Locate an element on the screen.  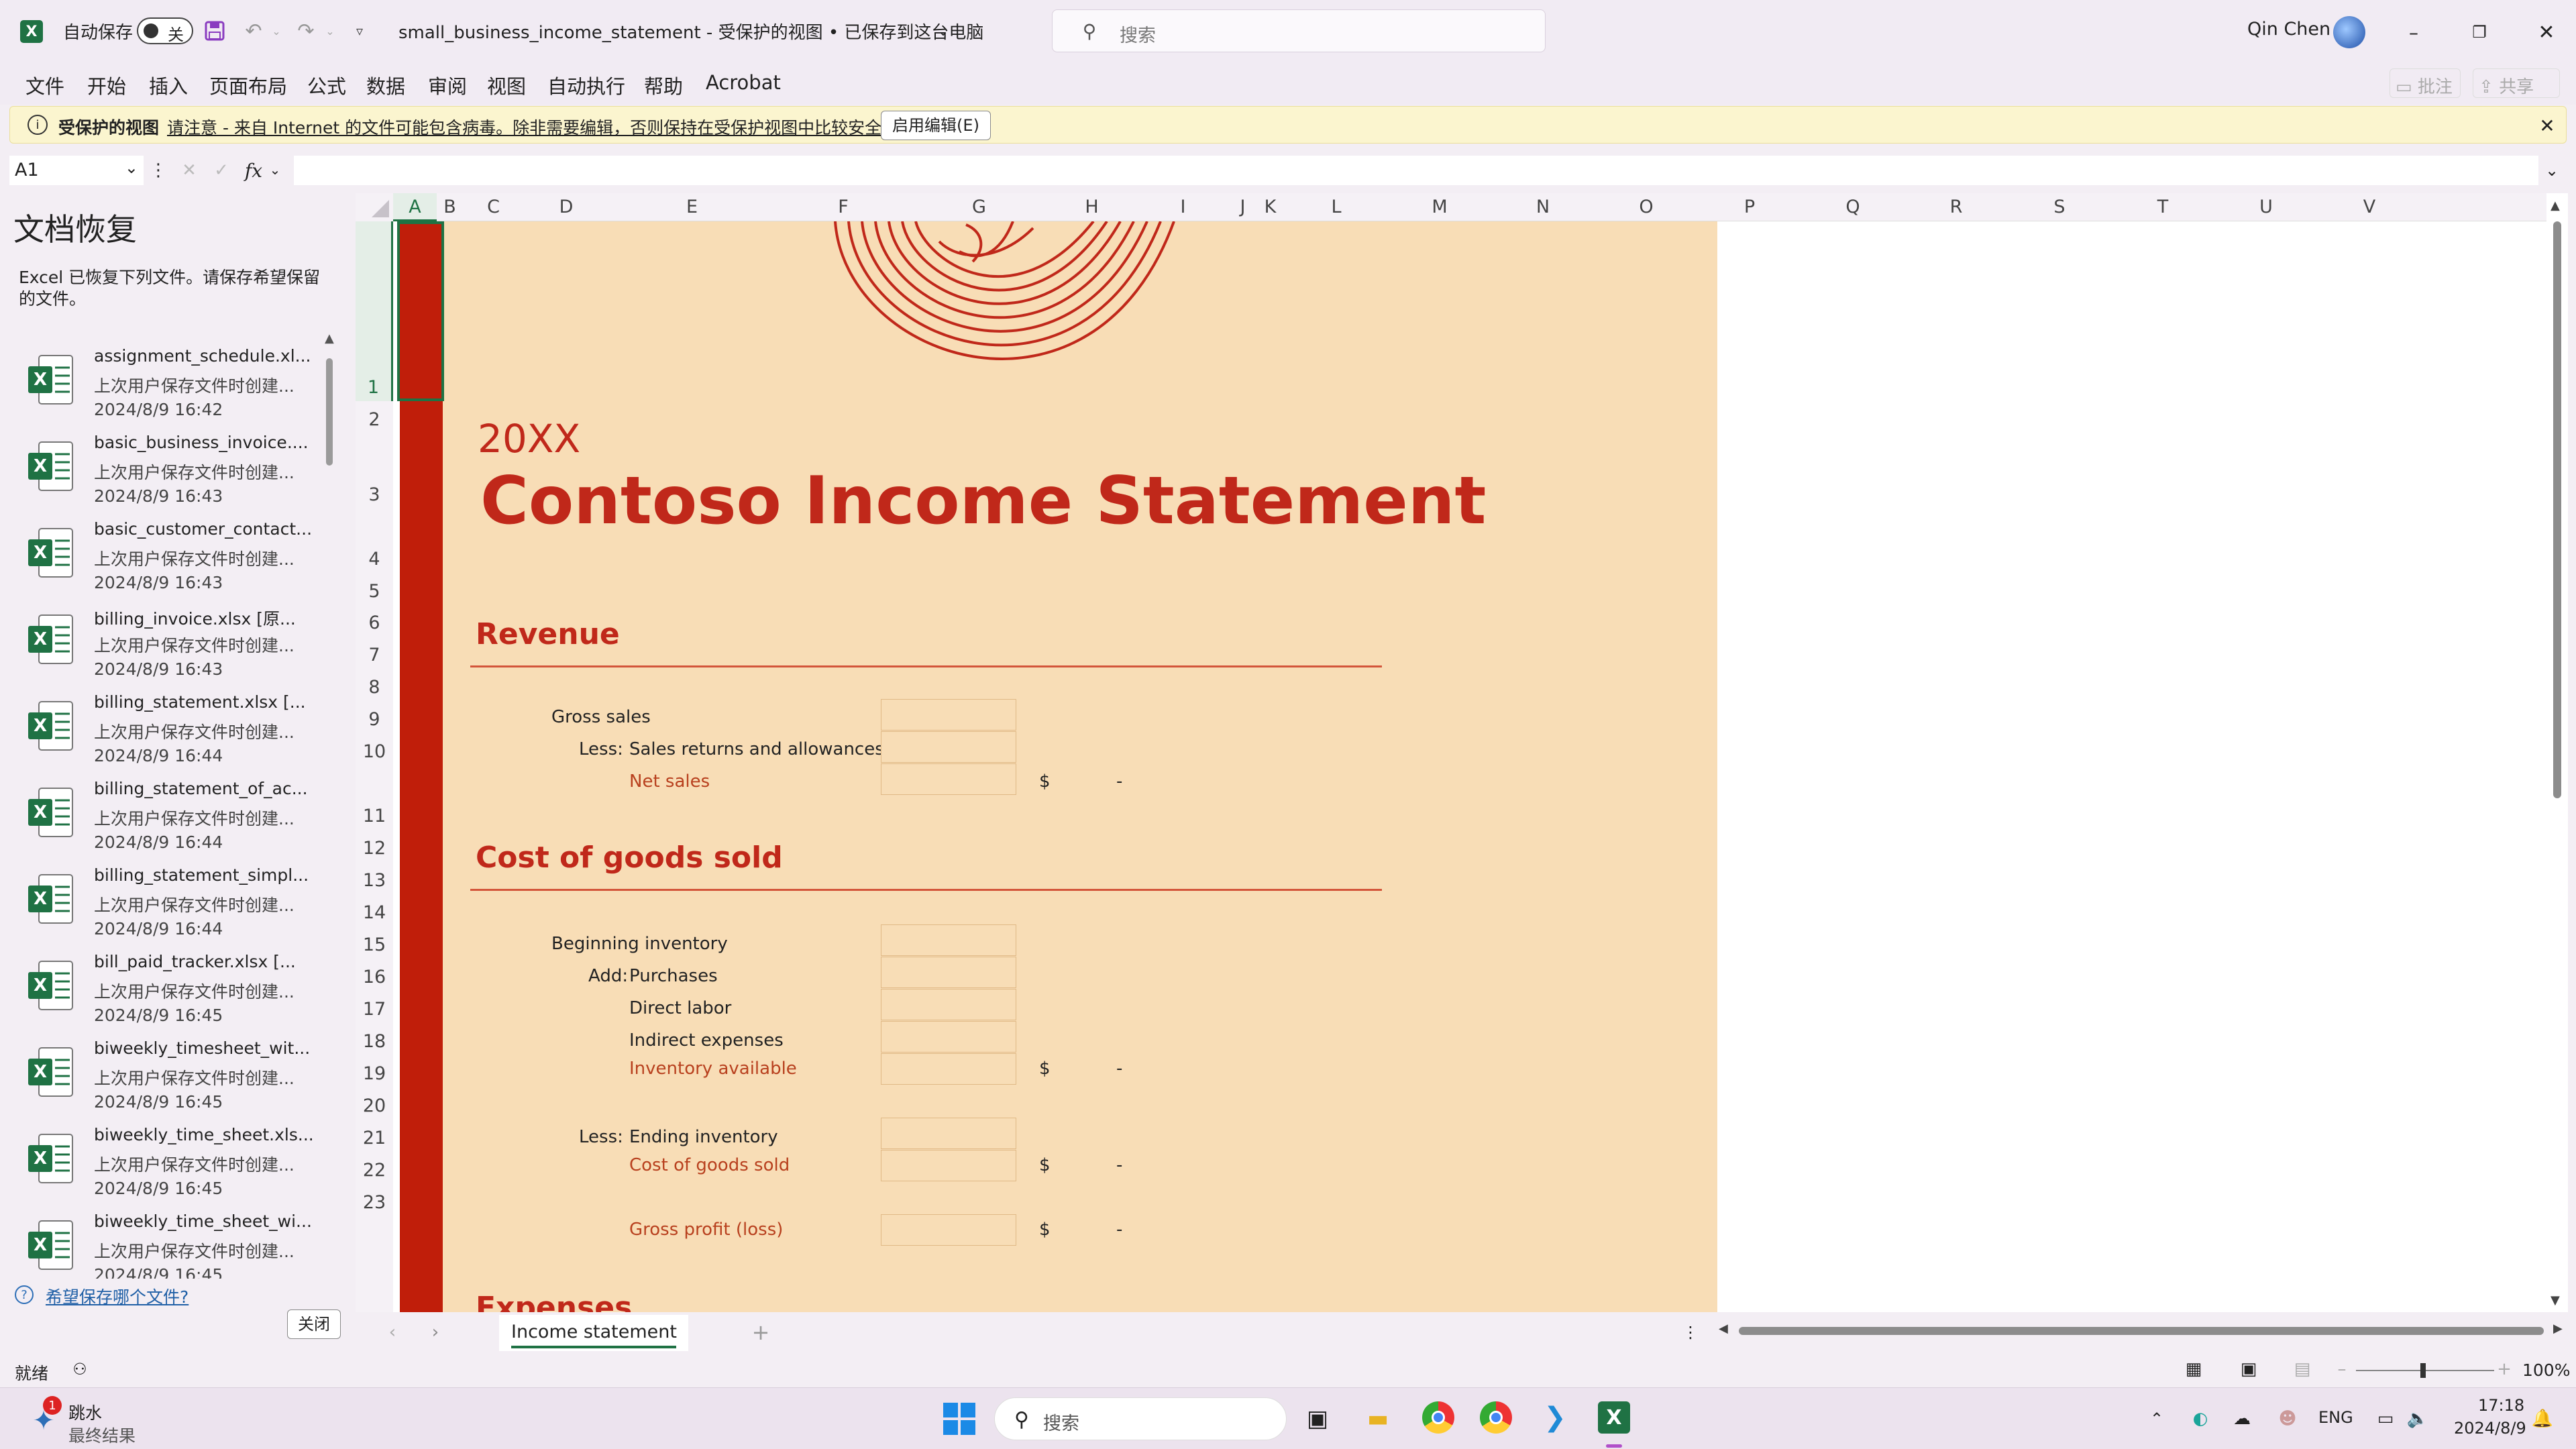
minimize-icon: – is located at coordinates (2413, 32).